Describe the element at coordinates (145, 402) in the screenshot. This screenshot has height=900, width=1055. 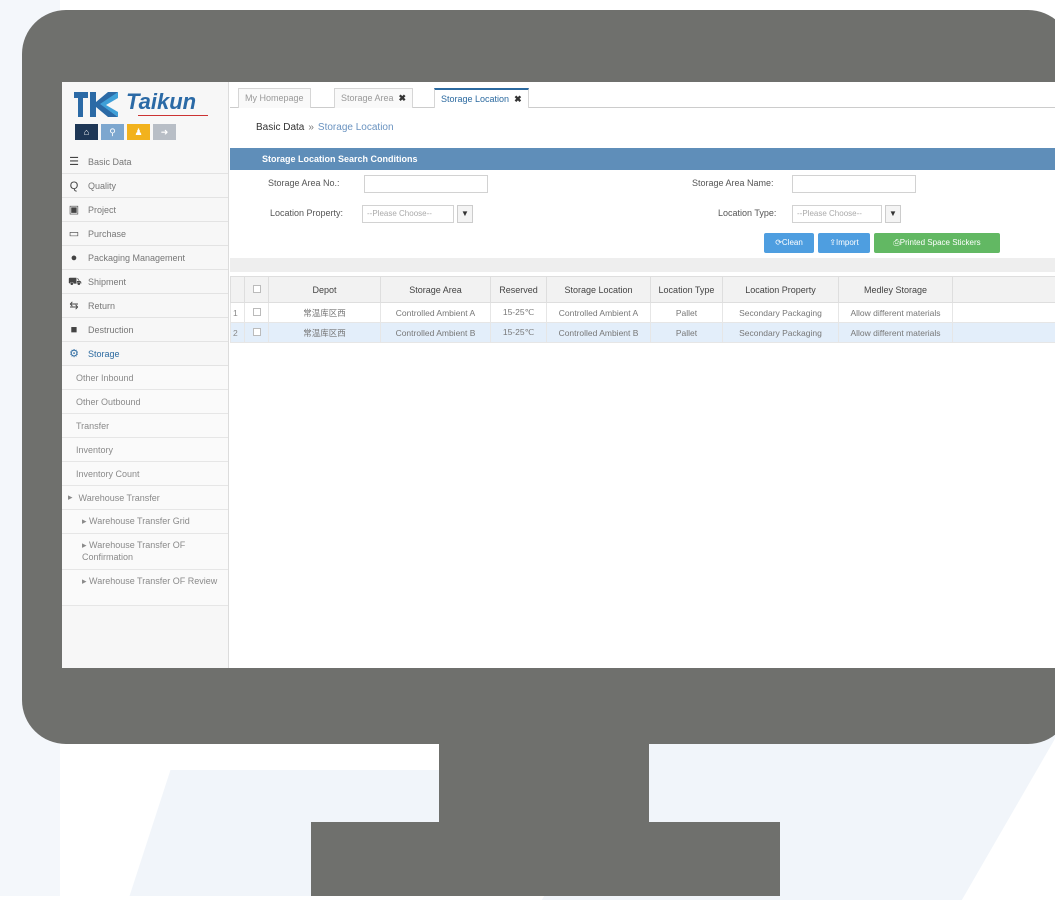
I see `sidebar-subitem-other-outbound: Other Outbound` at that location.